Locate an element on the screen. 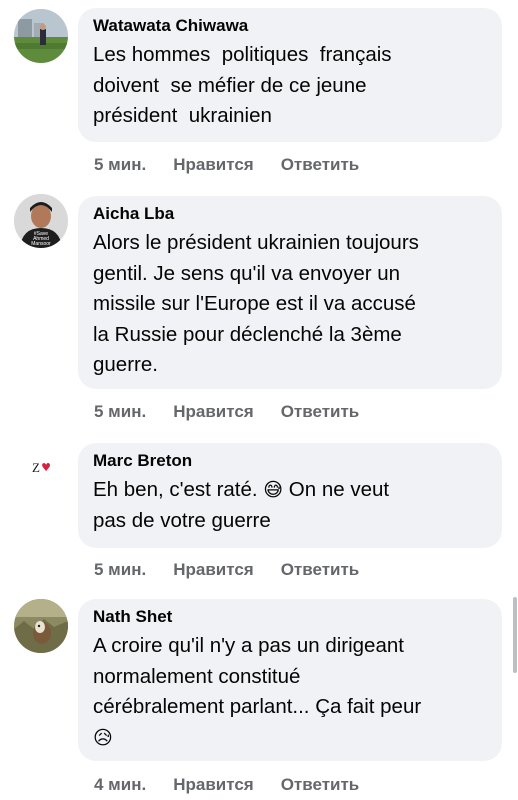 This screenshot has width=518, height=800. avatar: #Save Ahmed Mansoor is located at coordinates (41, 221).